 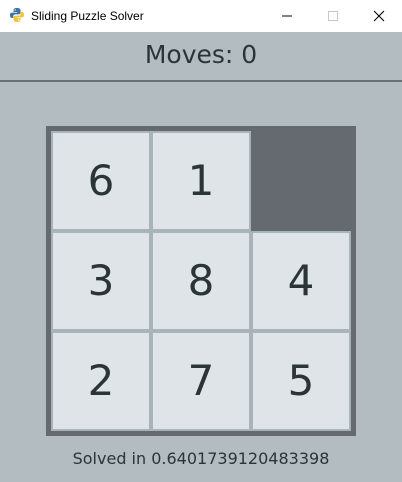 I want to click on minimize-icon, so click(x=287, y=16).